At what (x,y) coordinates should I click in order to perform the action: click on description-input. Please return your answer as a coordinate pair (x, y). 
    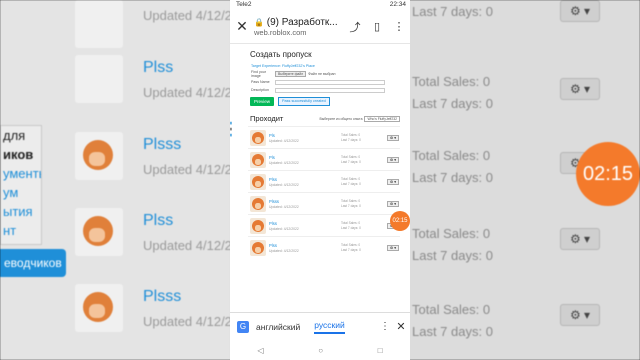
    Looking at the image, I should click on (330, 90).